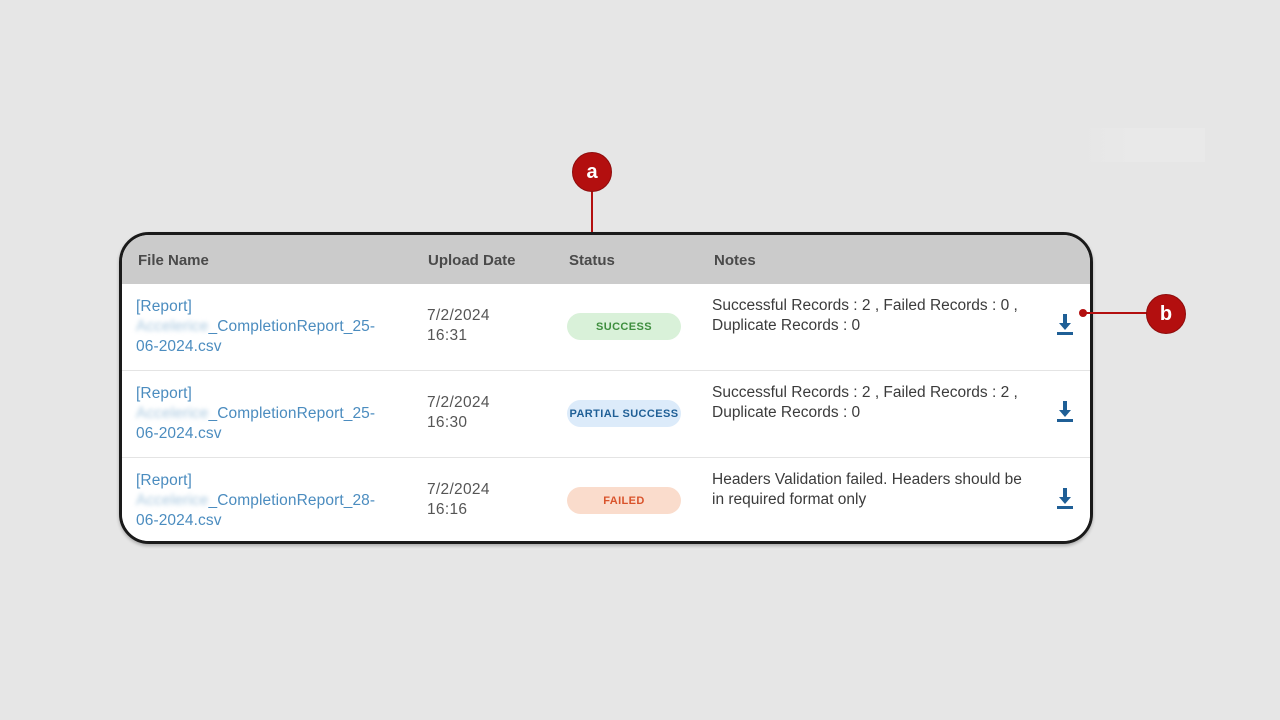  What do you see at coordinates (1142, 145) in the screenshot?
I see `background-smudge` at bounding box center [1142, 145].